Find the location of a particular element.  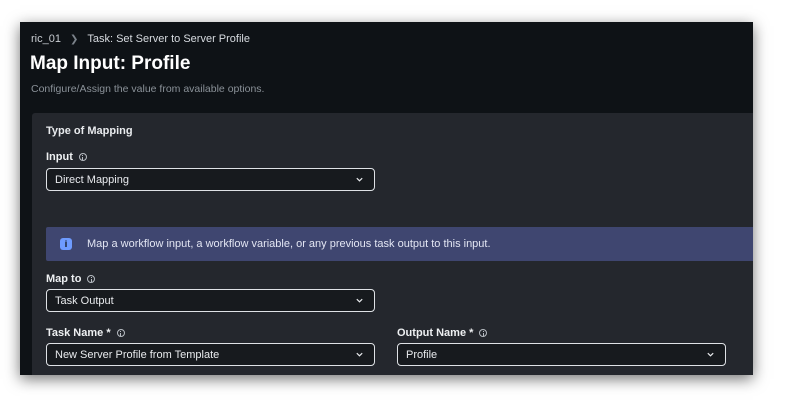

info-filled-icon: i is located at coordinates (66, 244).